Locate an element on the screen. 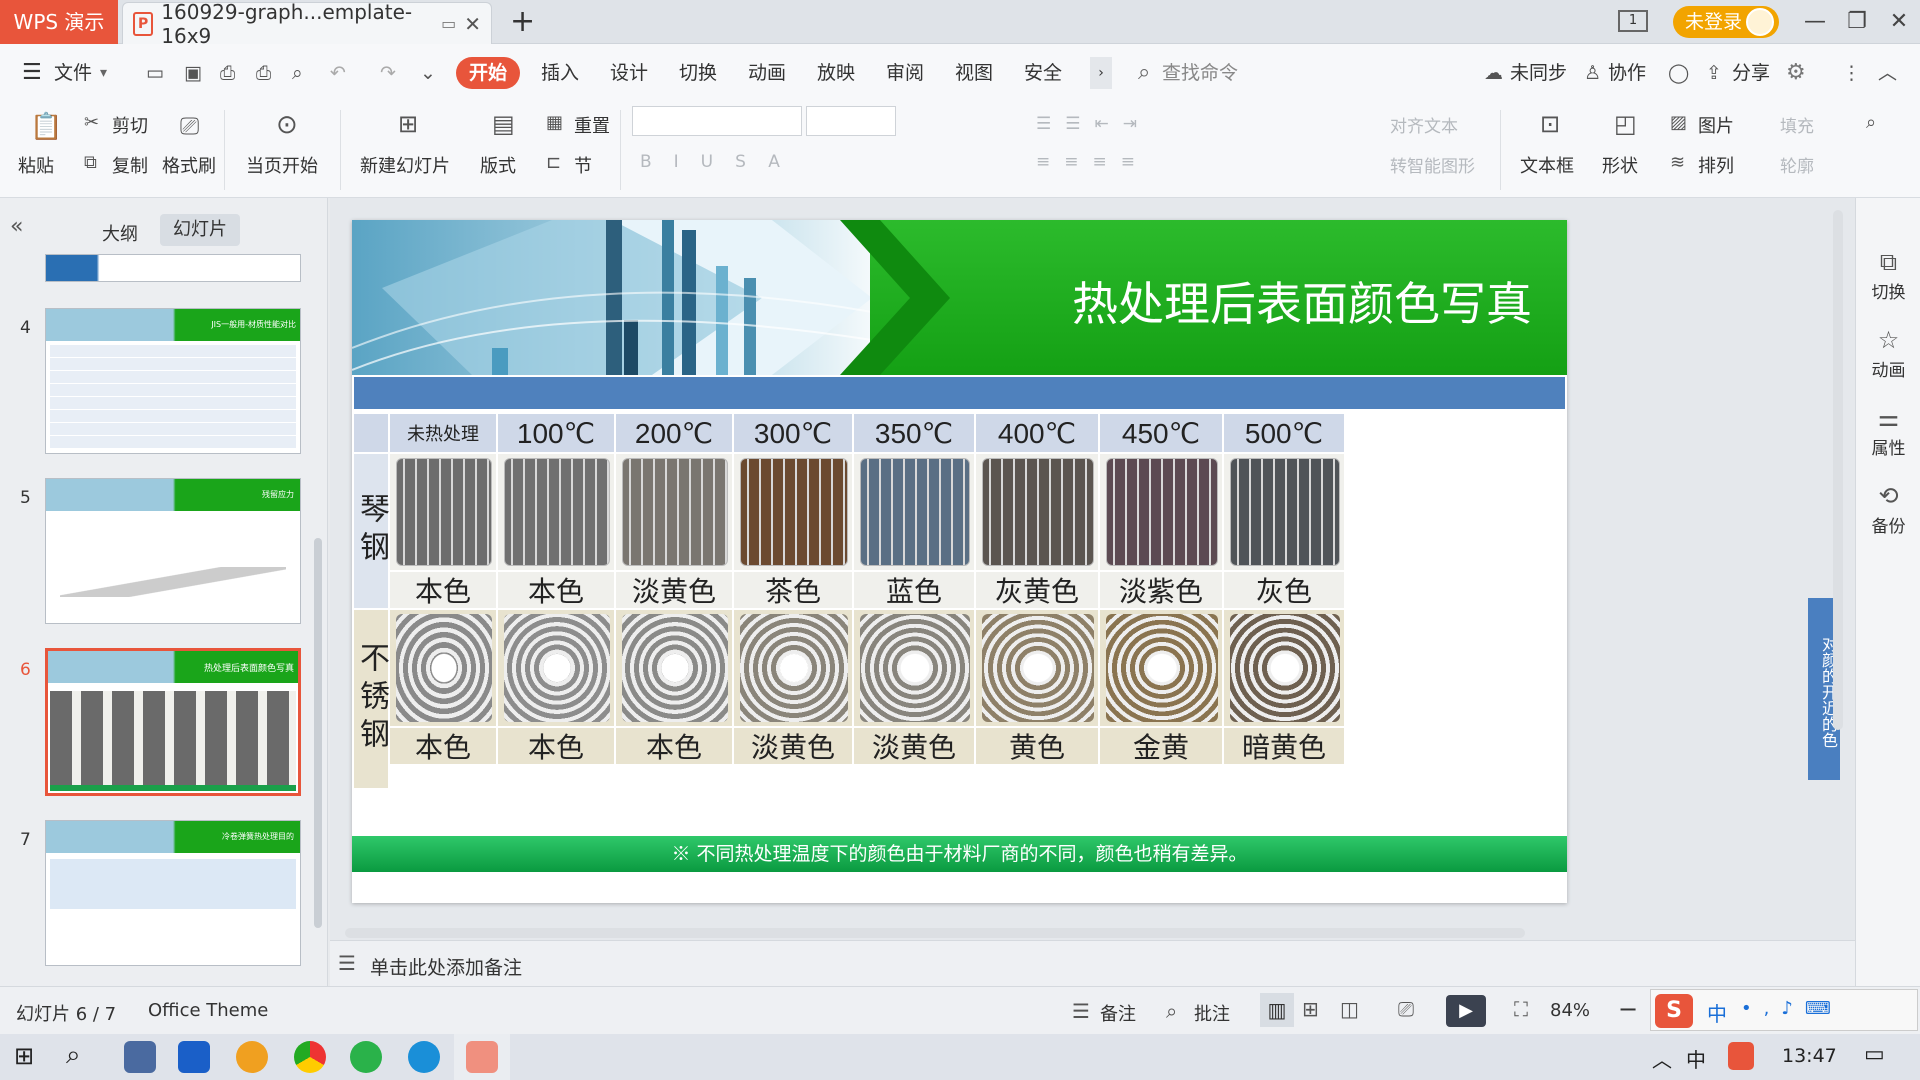  paragraph-icons: ☰☰⇤⇥ is located at coordinates (1093, 124).